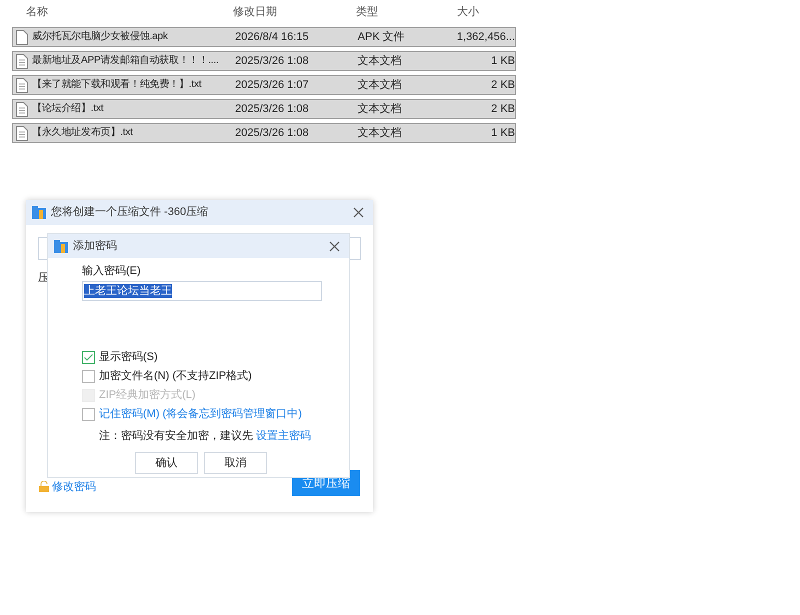  Describe the element at coordinates (294, 12) in the screenshot. I see `column-header: 修改日期` at that location.